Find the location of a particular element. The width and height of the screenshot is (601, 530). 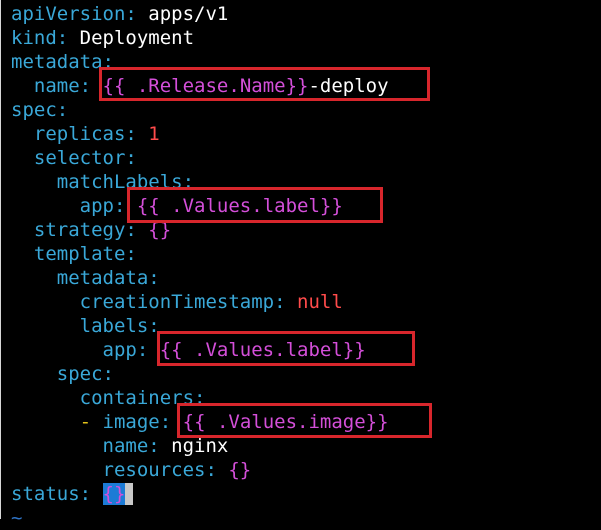

yaml-key: image is located at coordinates (131, 422).